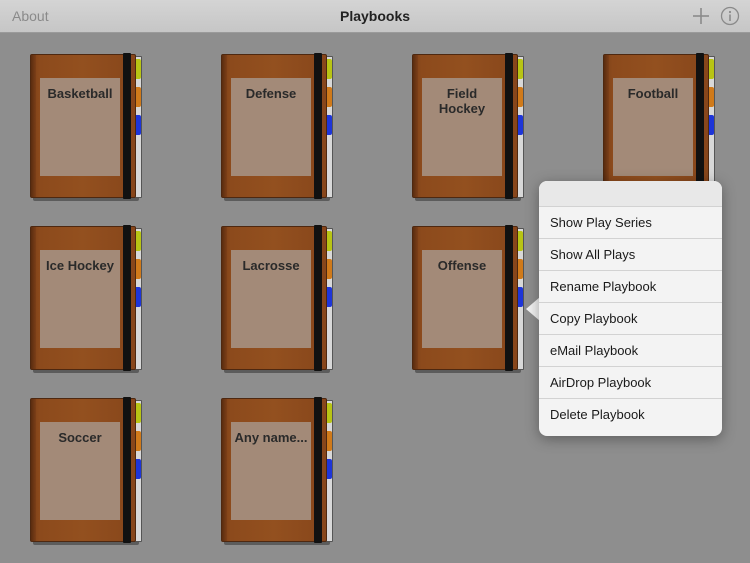 The width and height of the screenshot is (750, 563). Describe the element at coordinates (630, 193) in the screenshot. I see `popover-header` at that location.